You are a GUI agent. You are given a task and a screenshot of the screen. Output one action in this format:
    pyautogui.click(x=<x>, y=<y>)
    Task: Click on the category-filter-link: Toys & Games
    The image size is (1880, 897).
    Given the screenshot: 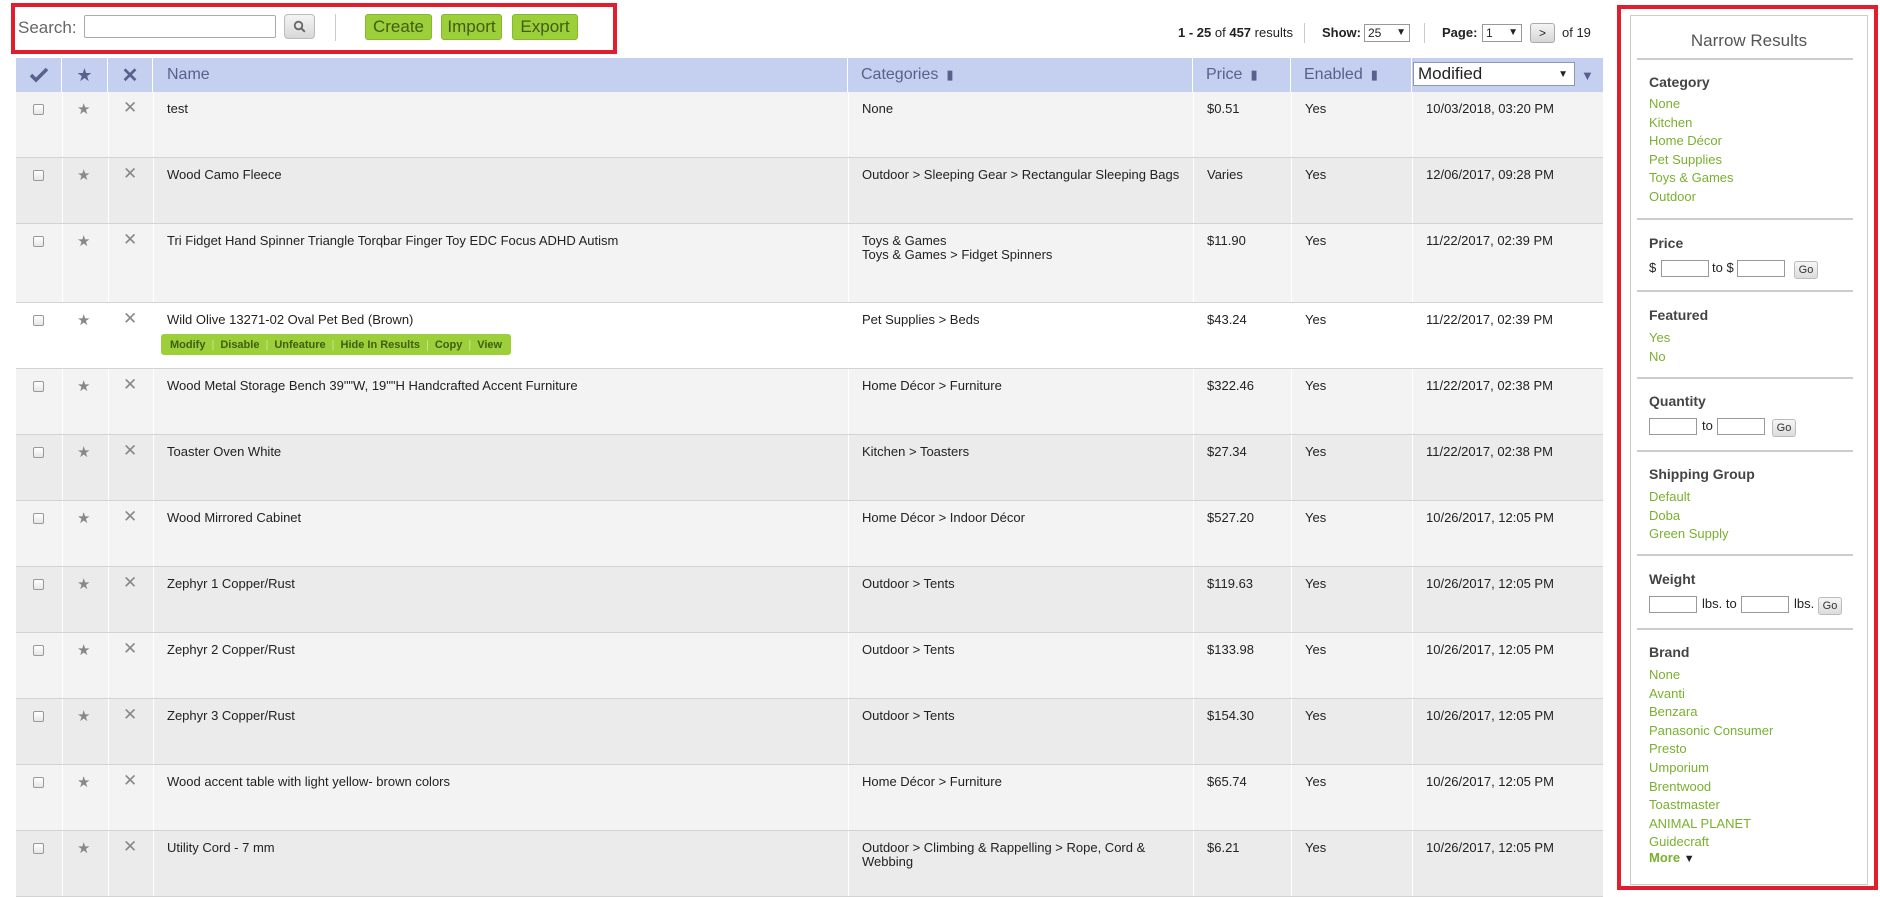 What is the action you would take?
    pyautogui.click(x=1691, y=177)
    